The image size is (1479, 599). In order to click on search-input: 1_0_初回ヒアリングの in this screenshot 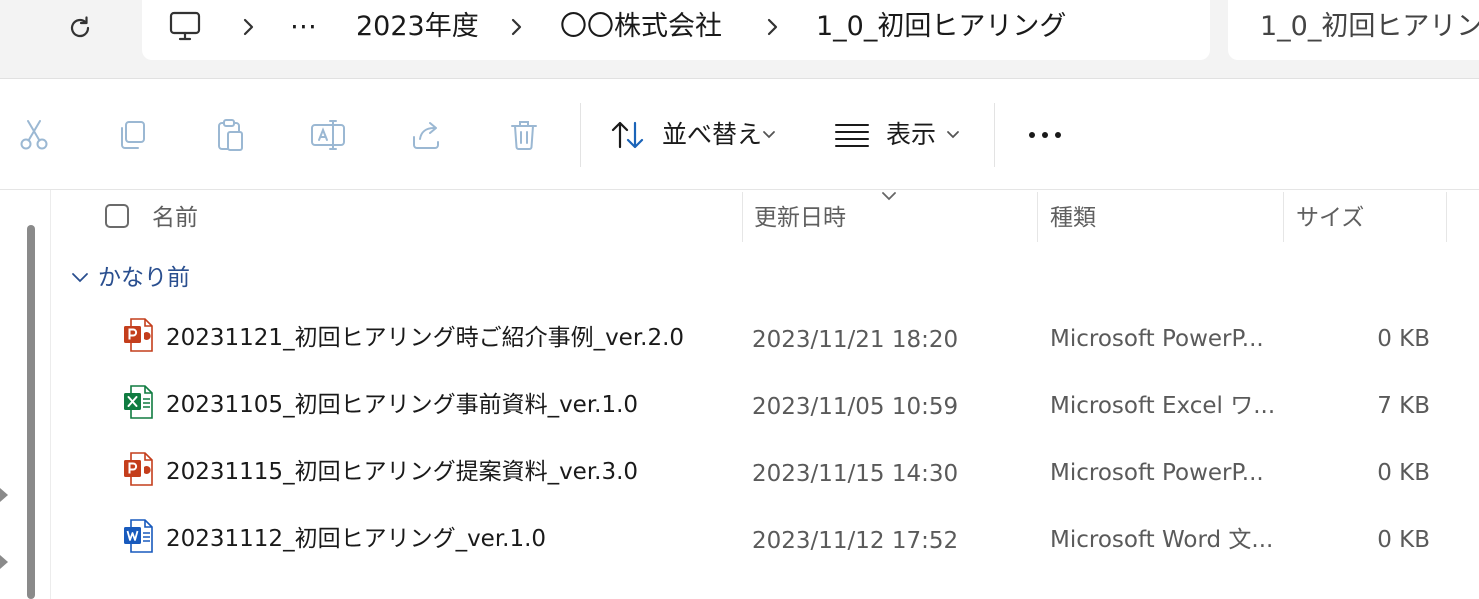, I will do `click(1369, 27)`.